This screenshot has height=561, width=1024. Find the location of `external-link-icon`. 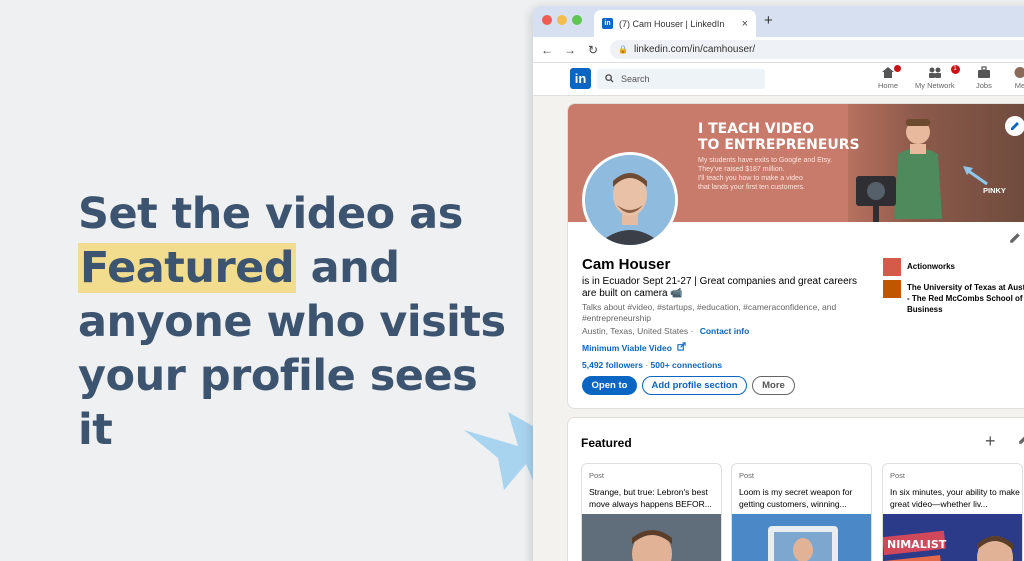

external-link-icon is located at coordinates (681, 346).